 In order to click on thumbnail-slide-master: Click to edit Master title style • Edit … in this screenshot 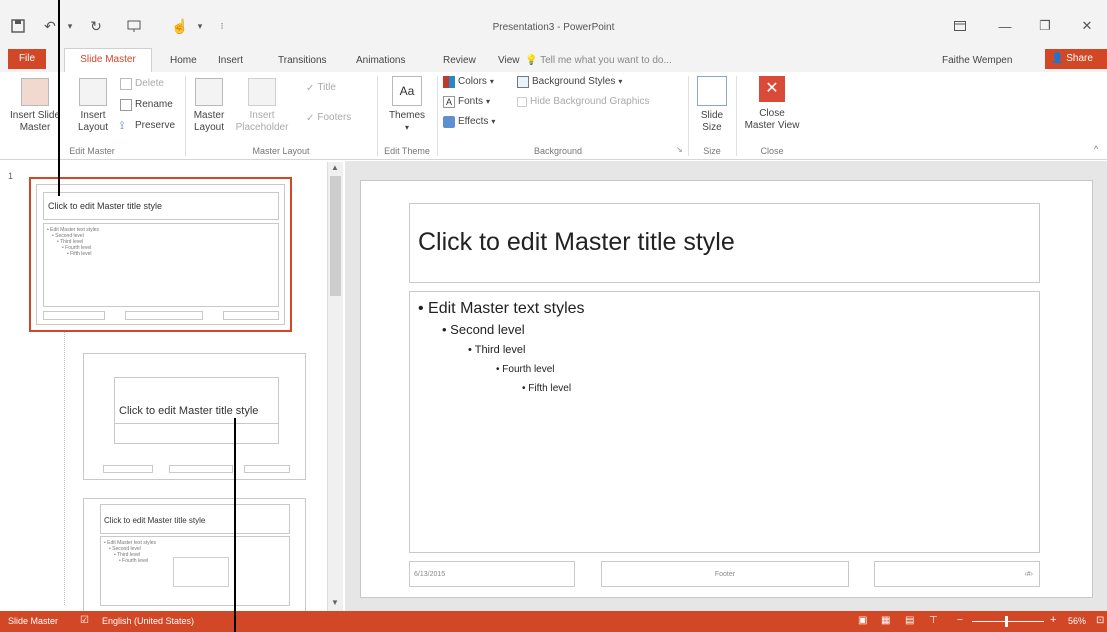, I will do `click(160, 254)`.